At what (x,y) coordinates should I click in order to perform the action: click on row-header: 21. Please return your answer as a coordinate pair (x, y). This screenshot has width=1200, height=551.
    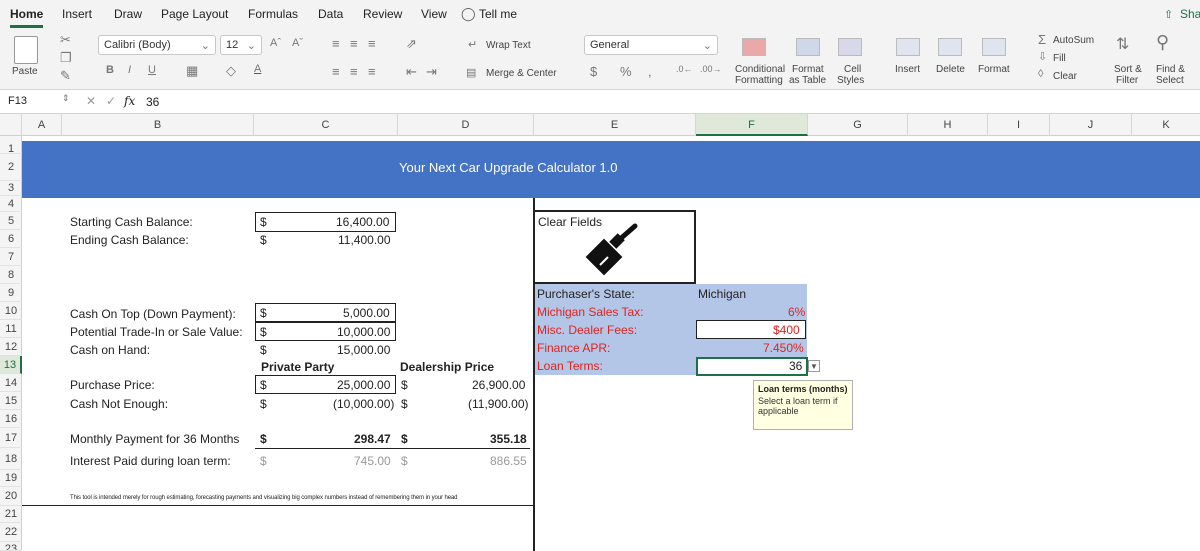
    Looking at the image, I should click on (11, 514).